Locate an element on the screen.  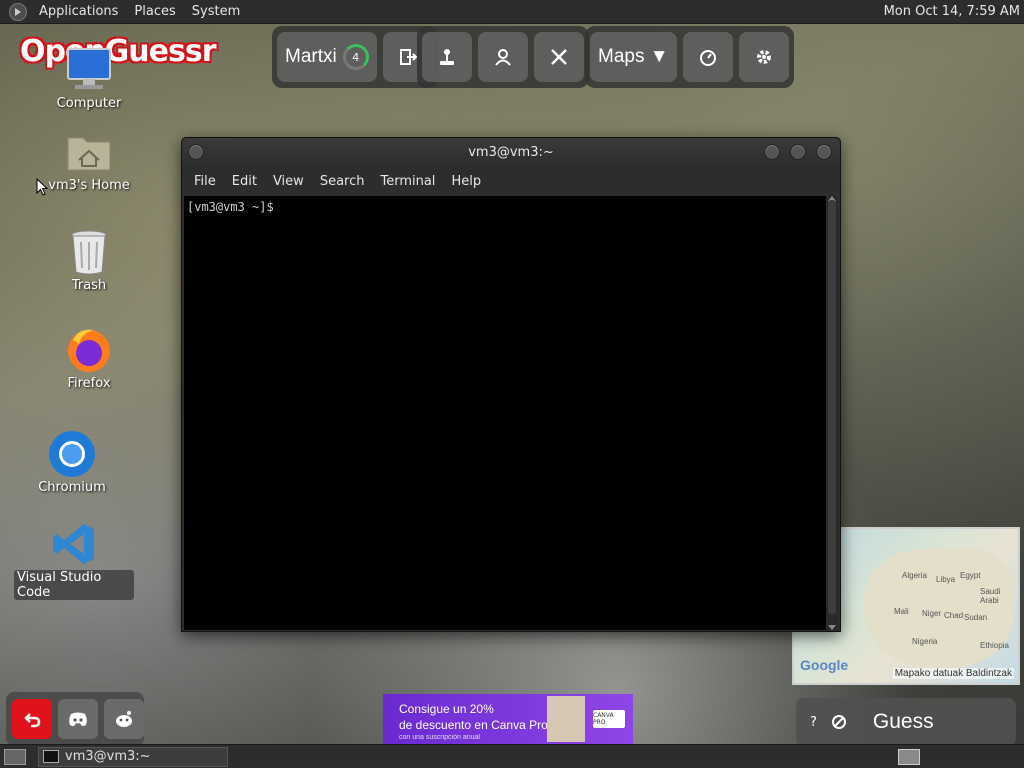
map-label: Chad is located at coordinates (954, 615).